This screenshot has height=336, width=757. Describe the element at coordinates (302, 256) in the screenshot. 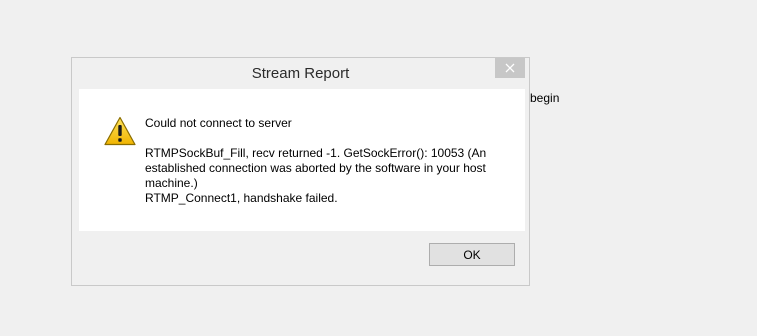

I see `dialog-button-bar: OK` at that location.